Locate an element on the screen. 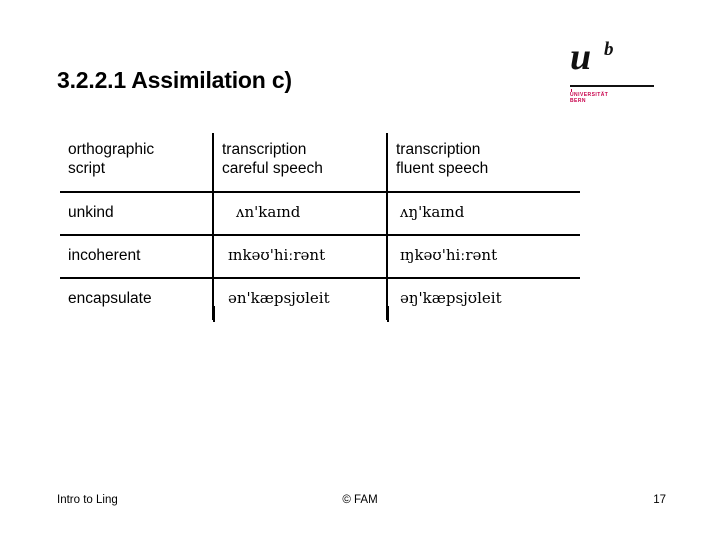 This screenshot has width=720, height=540. university-logo: u b UNIVERSITÄT BERN is located at coordinates (626, 77).